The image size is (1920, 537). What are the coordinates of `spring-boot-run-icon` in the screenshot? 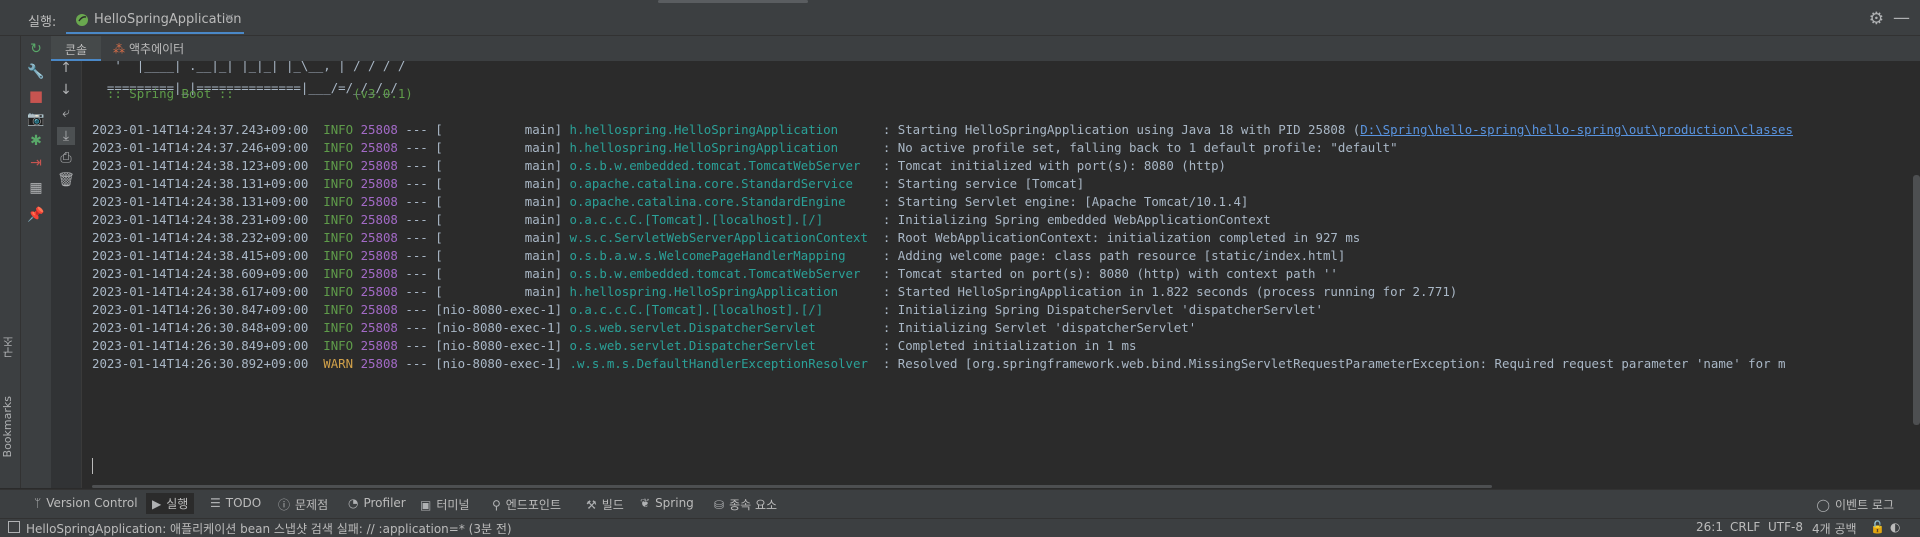 It's located at (82, 20).